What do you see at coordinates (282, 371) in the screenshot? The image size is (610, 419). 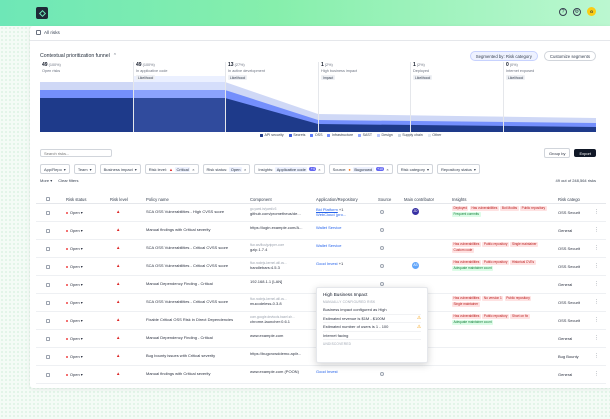 I see `component-cell: www.example.com (POON)` at bounding box center [282, 371].